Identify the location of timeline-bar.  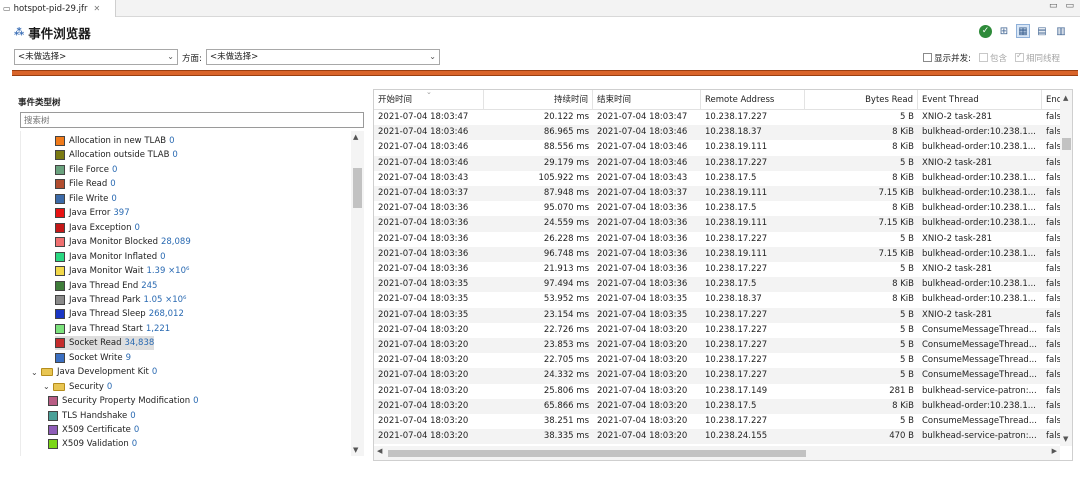
(545, 73).